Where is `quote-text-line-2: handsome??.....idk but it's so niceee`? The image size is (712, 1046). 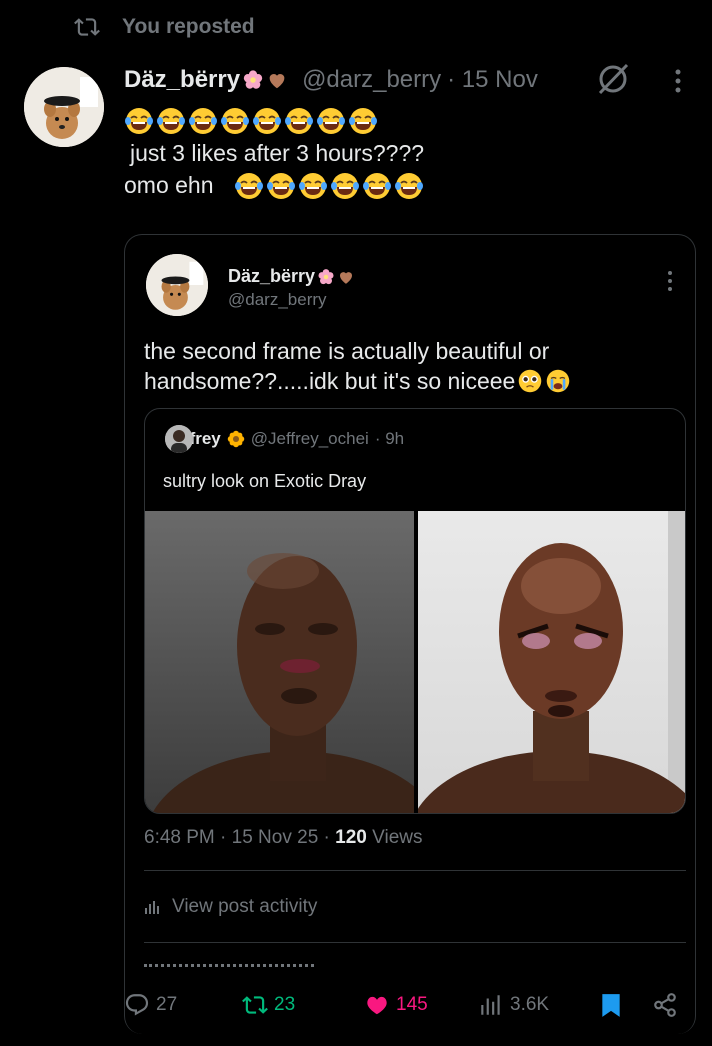
quote-text-line-2: handsome??.....idk but it's so niceee is located at coordinates (330, 381).